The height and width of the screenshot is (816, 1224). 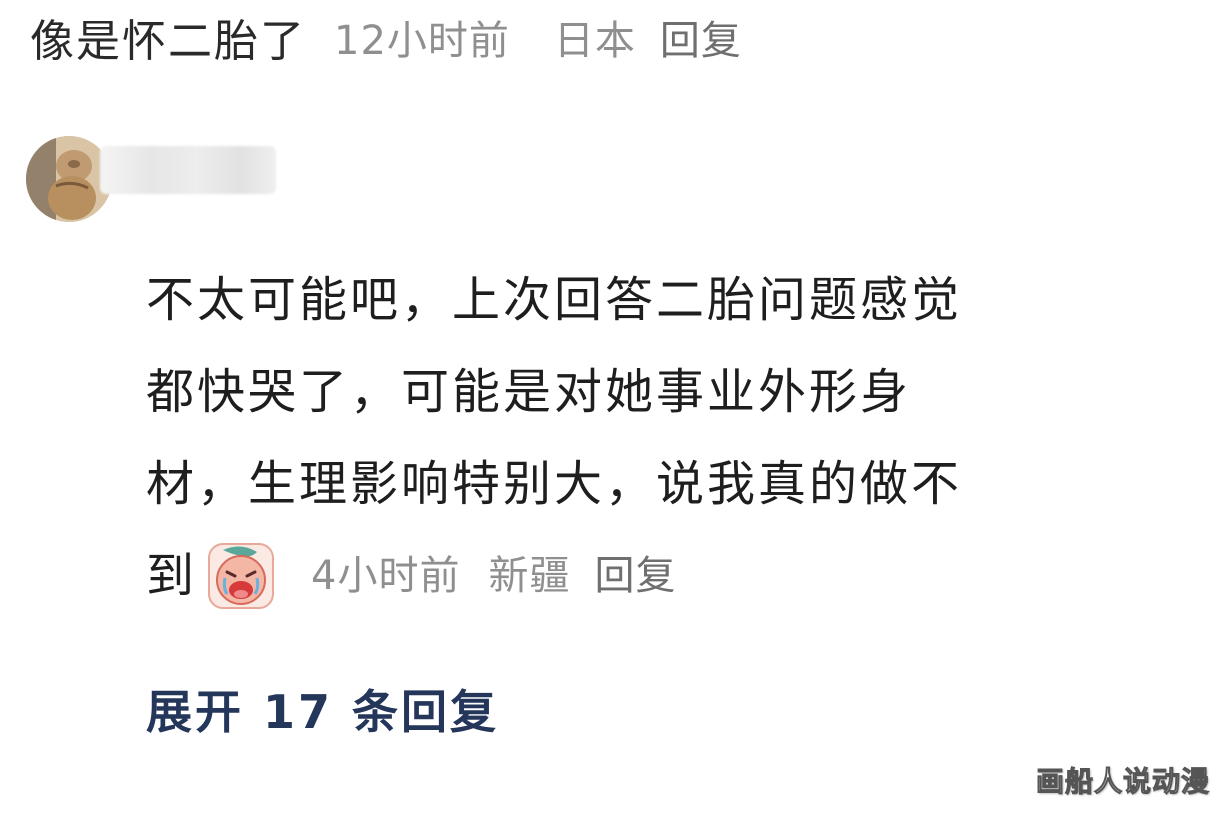 I want to click on reply-line-4: 到 4小时前 新疆 回复, so click(x=676, y=576).